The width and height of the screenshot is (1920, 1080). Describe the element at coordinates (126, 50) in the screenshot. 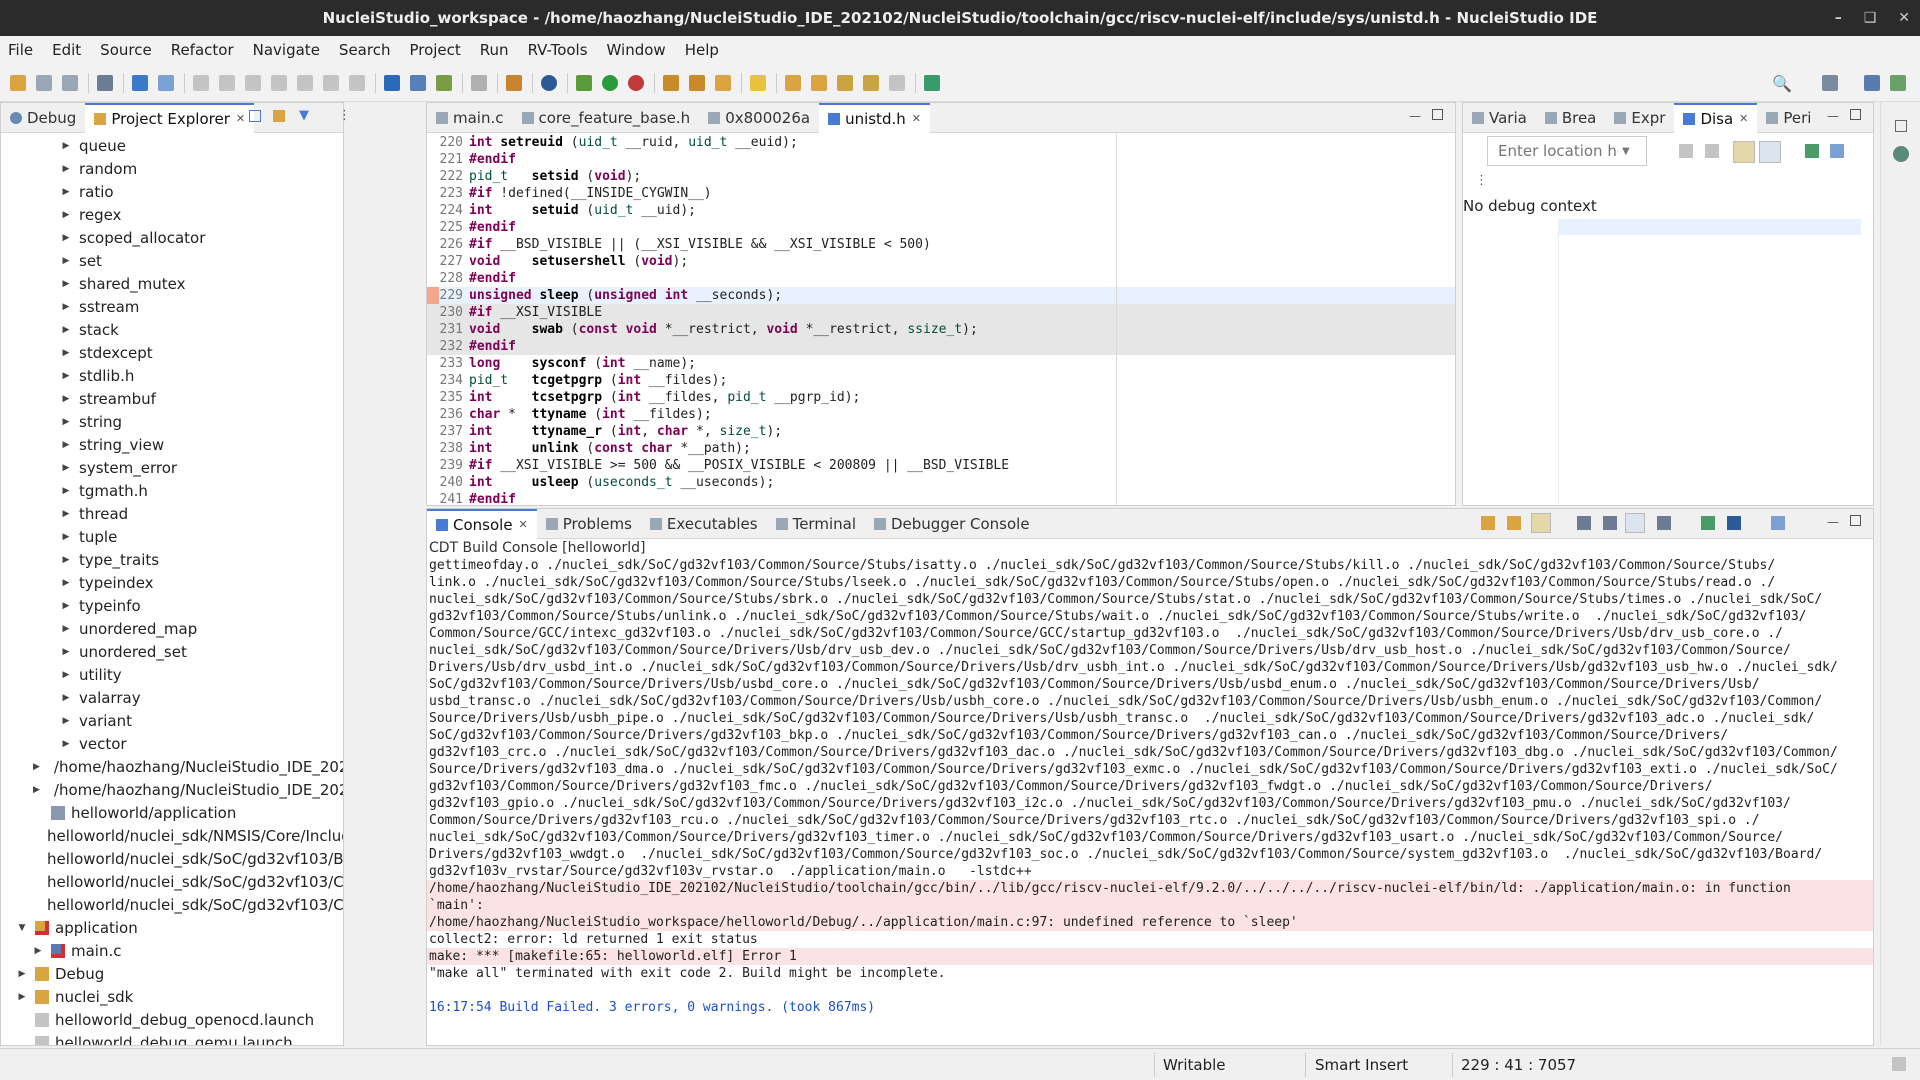

I see `menu-item-source: Source` at that location.